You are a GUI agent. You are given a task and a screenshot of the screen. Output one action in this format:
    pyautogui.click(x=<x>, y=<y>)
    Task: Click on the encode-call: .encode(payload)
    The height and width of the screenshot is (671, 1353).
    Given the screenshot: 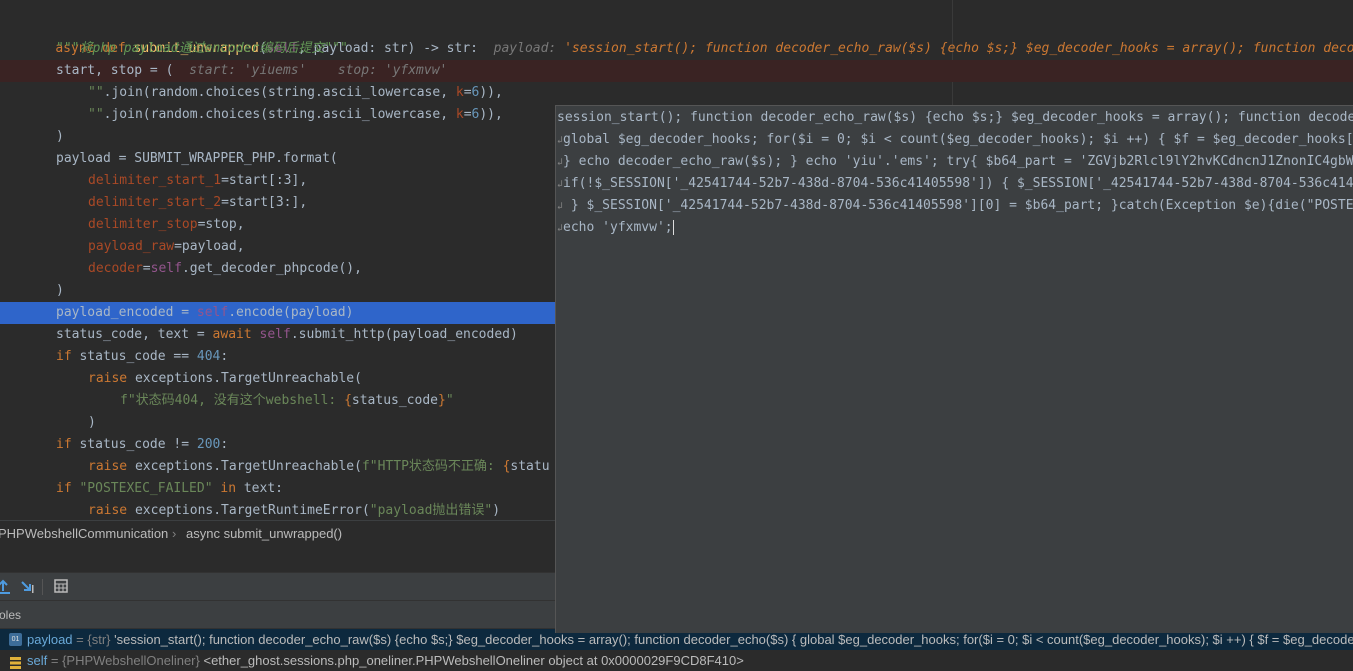 What is the action you would take?
    pyautogui.click(x=291, y=312)
    